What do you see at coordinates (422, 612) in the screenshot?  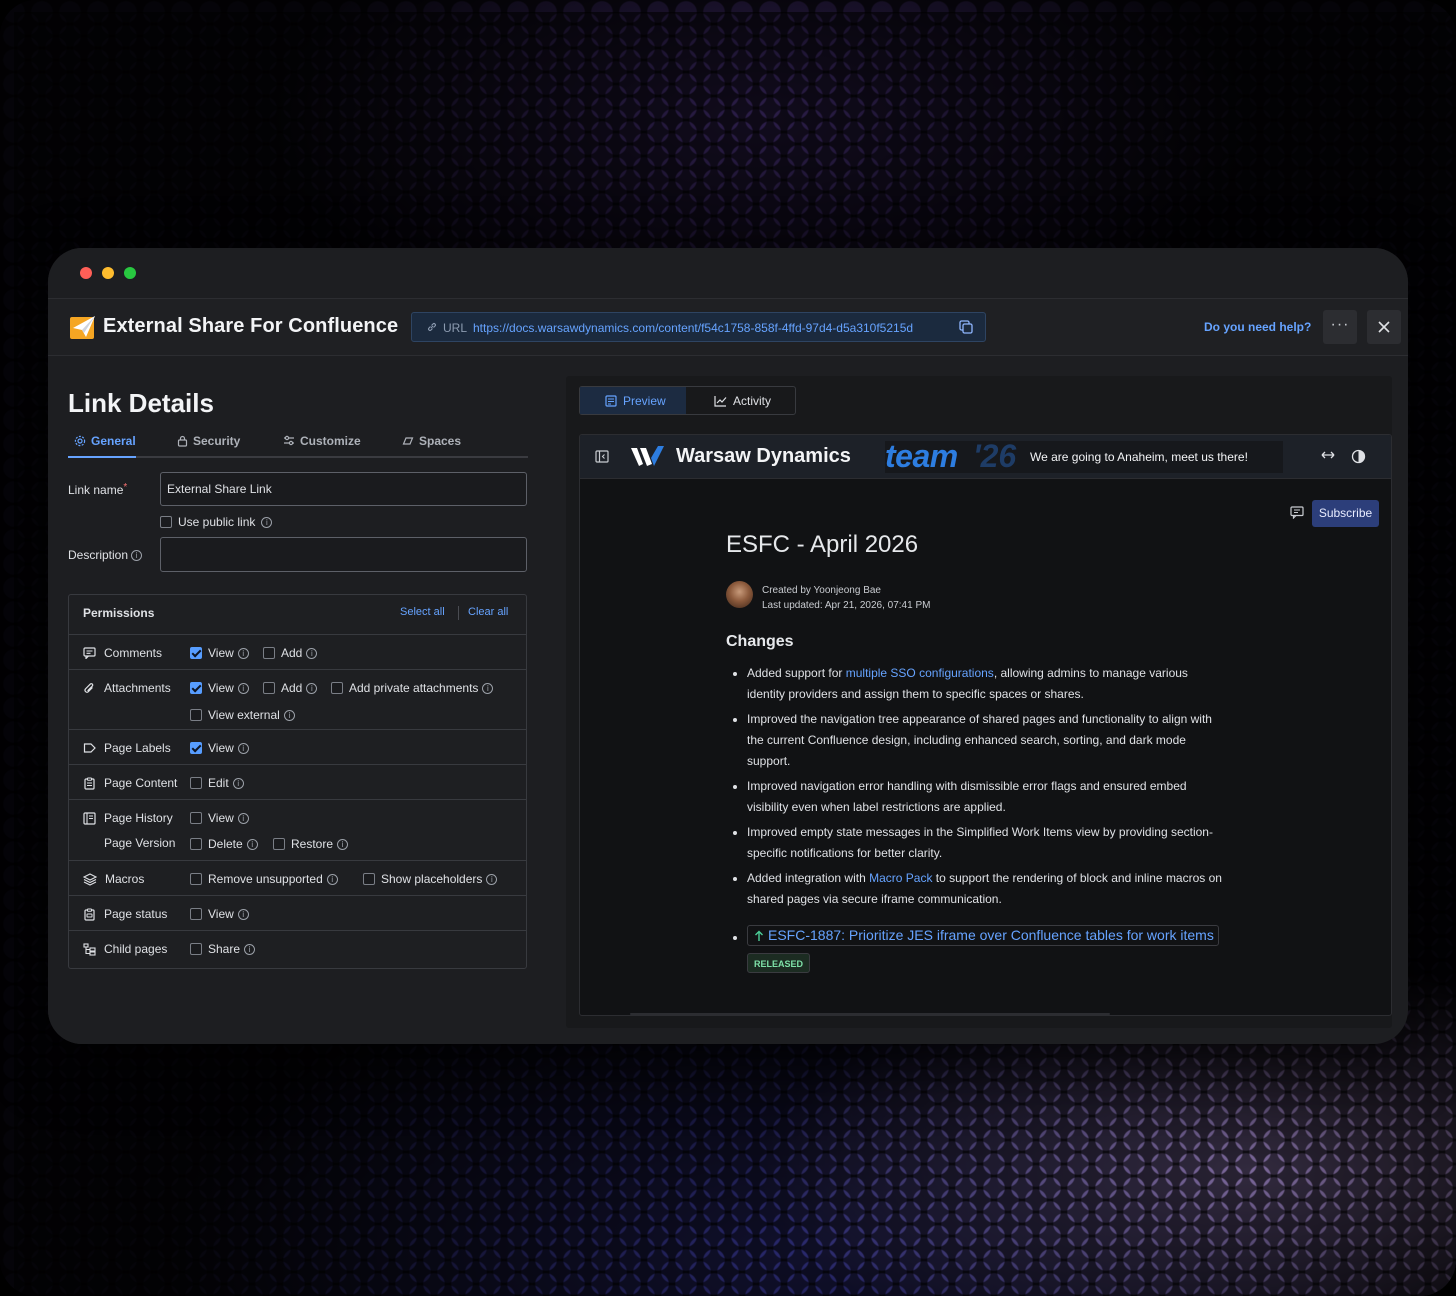 I see `select-all-link: Select all` at bounding box center [422, 612].